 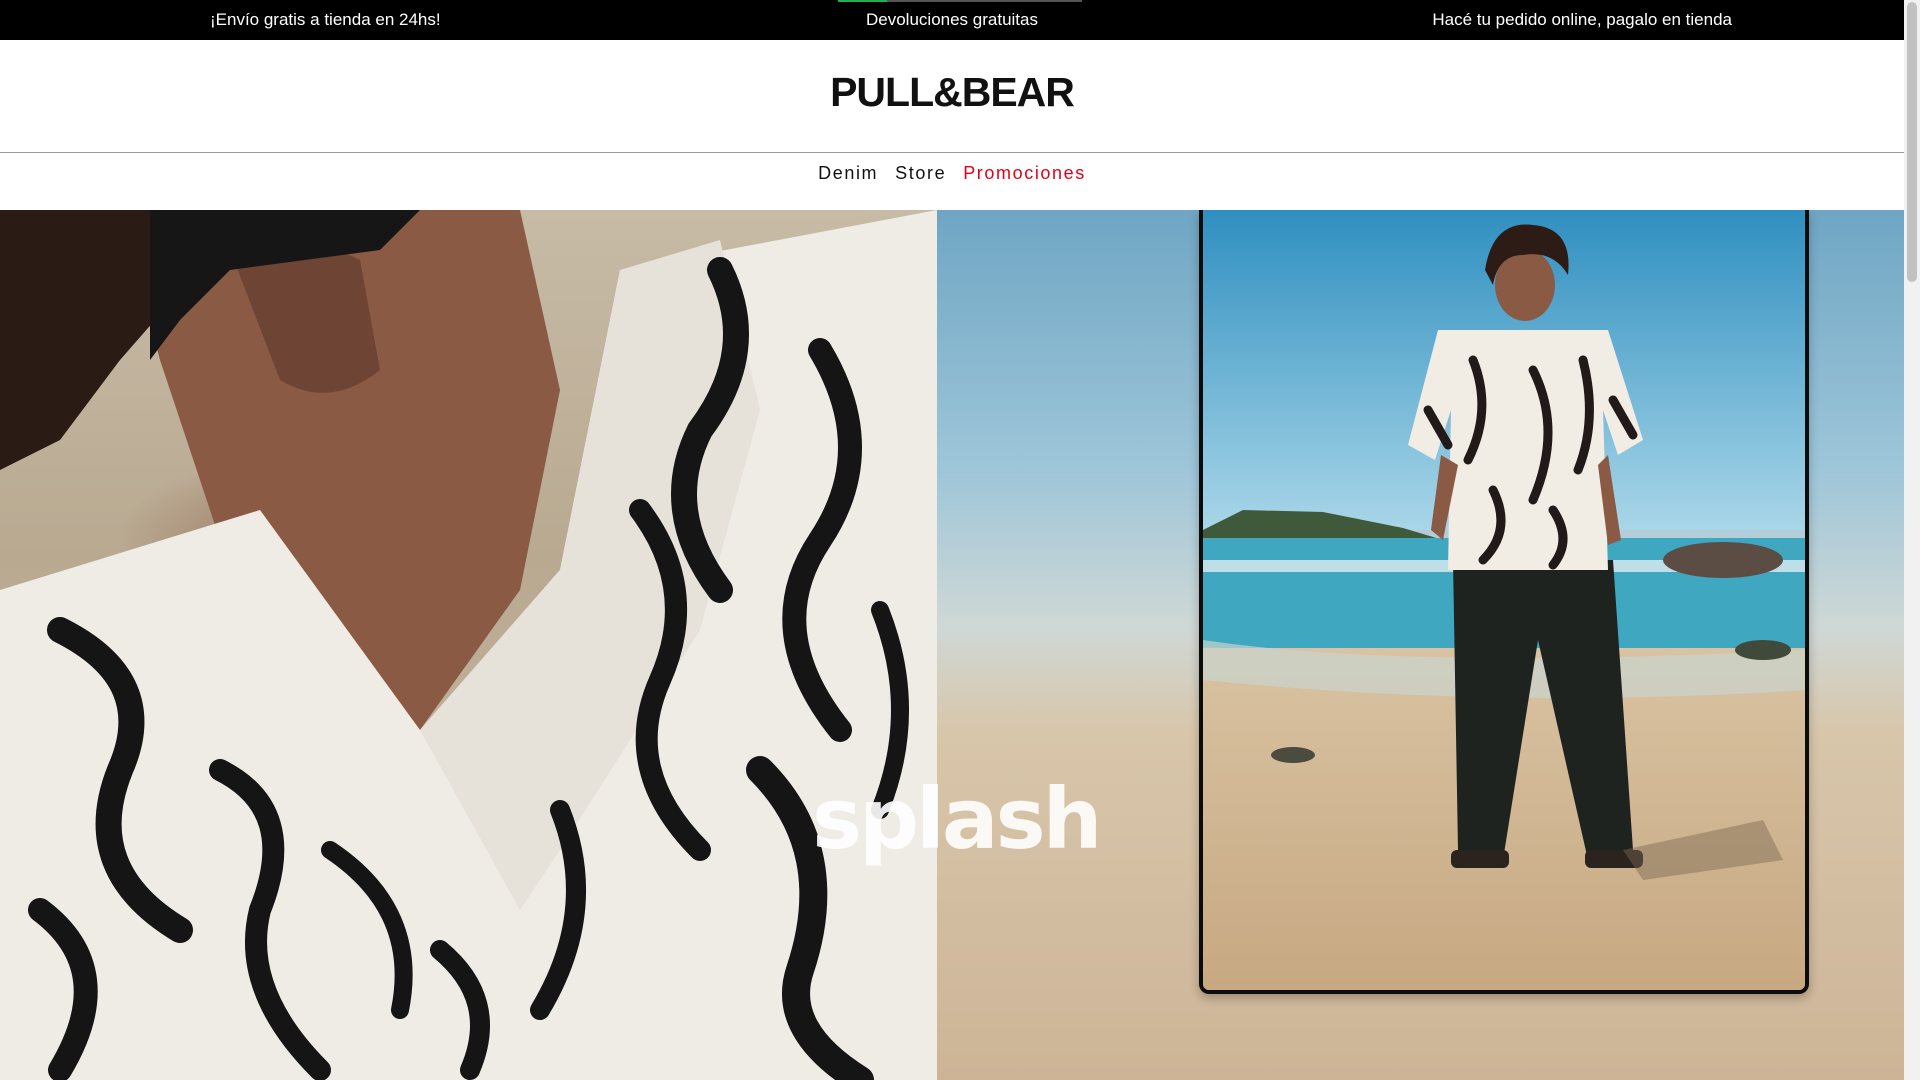 I want to click on site-header: PULL&BEAR, so click(x=952, y=96).